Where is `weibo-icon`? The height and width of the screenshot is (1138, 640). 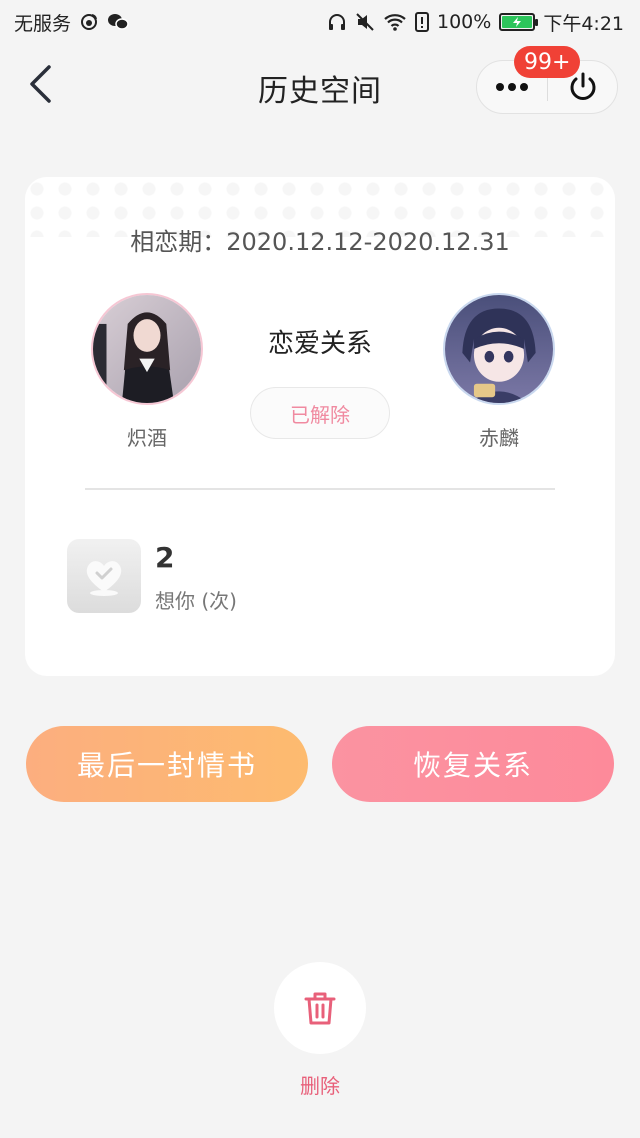 weibo-icon is located at coordinates (89, 22).